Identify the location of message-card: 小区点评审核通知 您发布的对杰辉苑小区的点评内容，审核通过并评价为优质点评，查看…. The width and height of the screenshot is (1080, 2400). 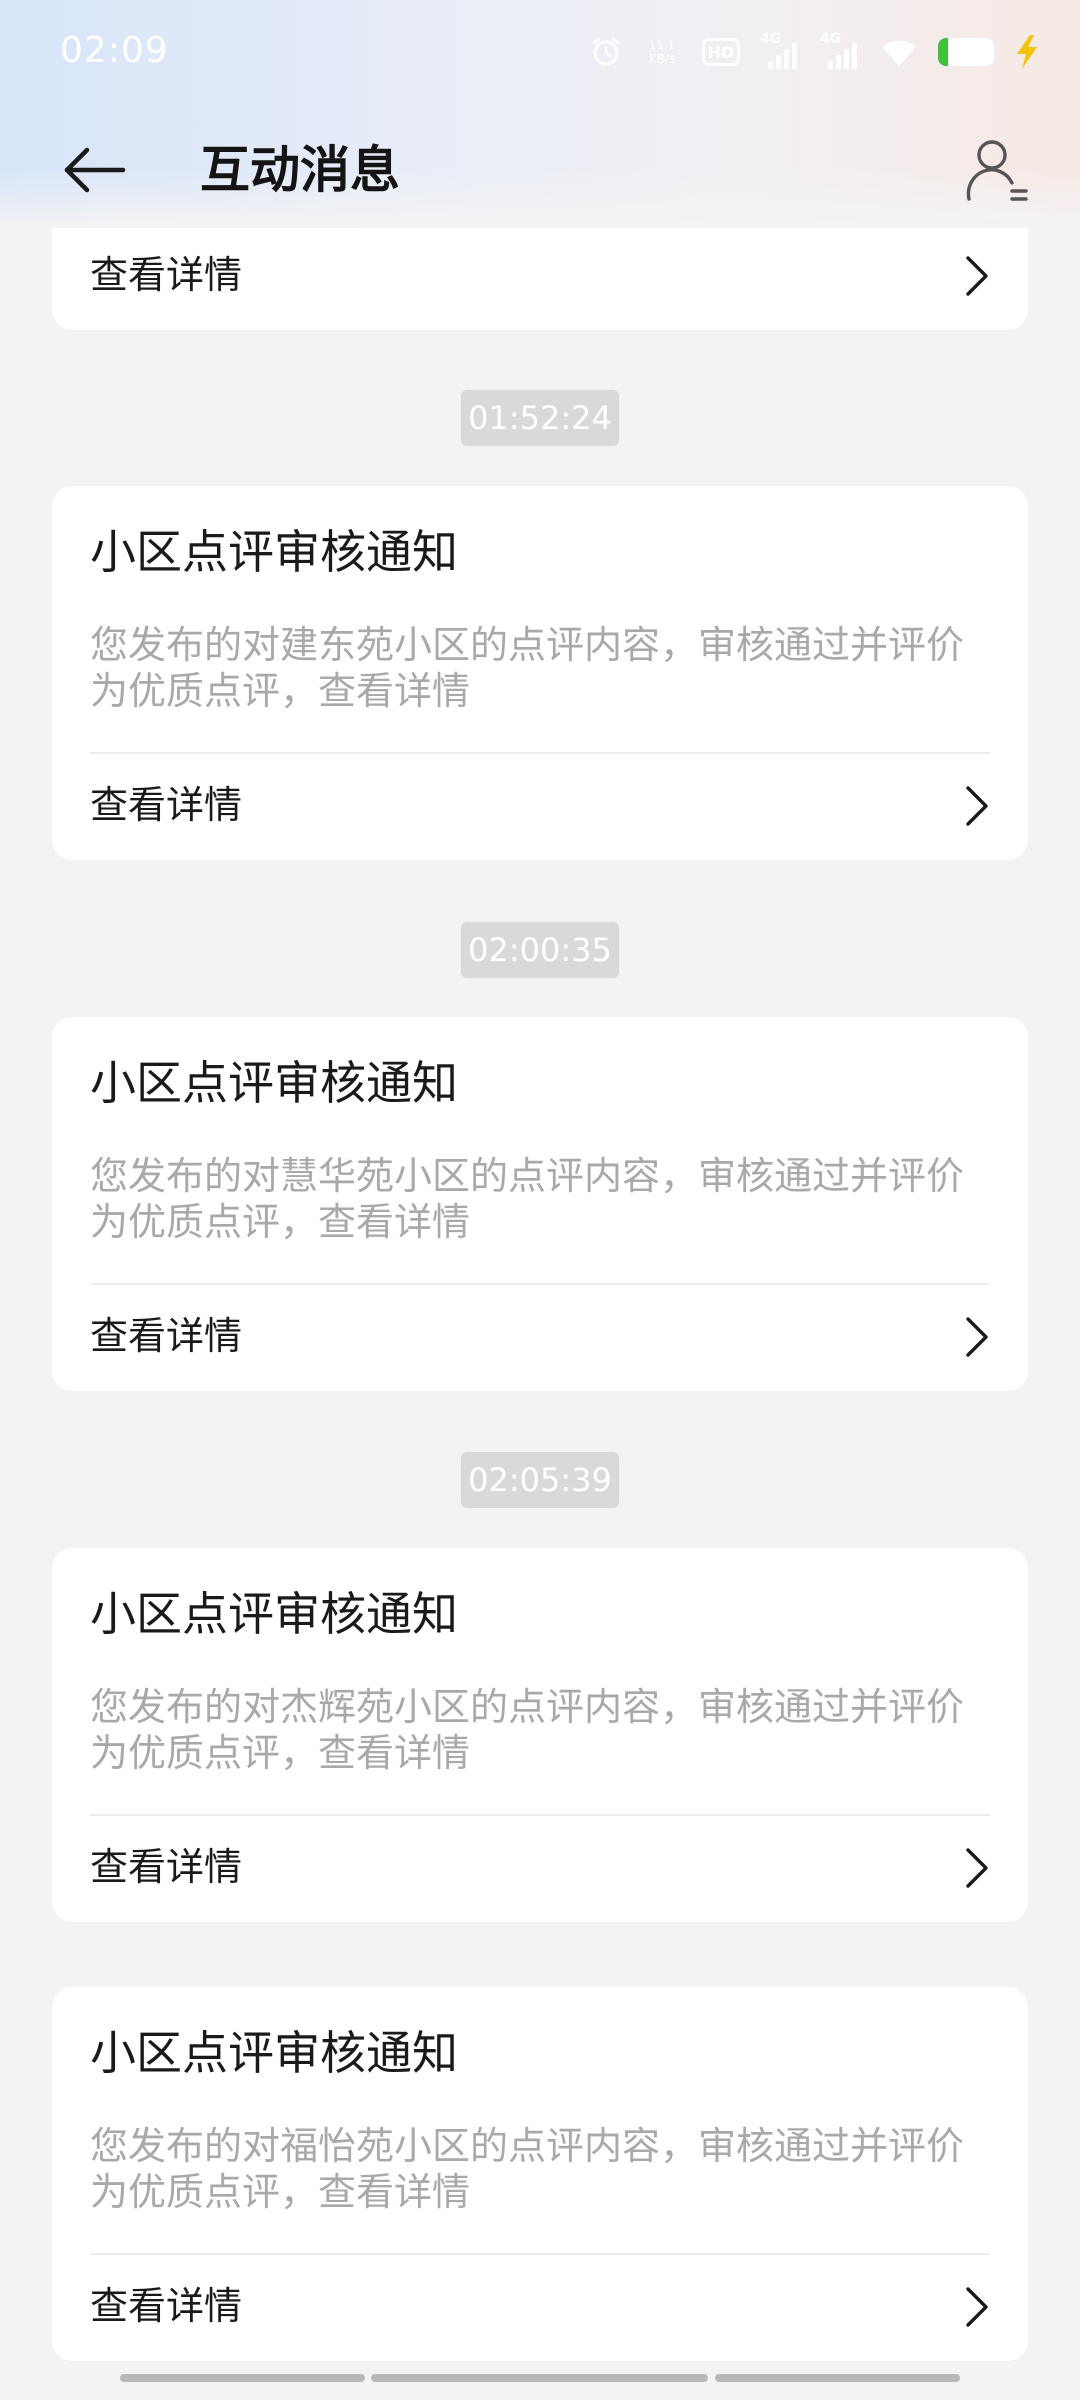
(540, 1735).